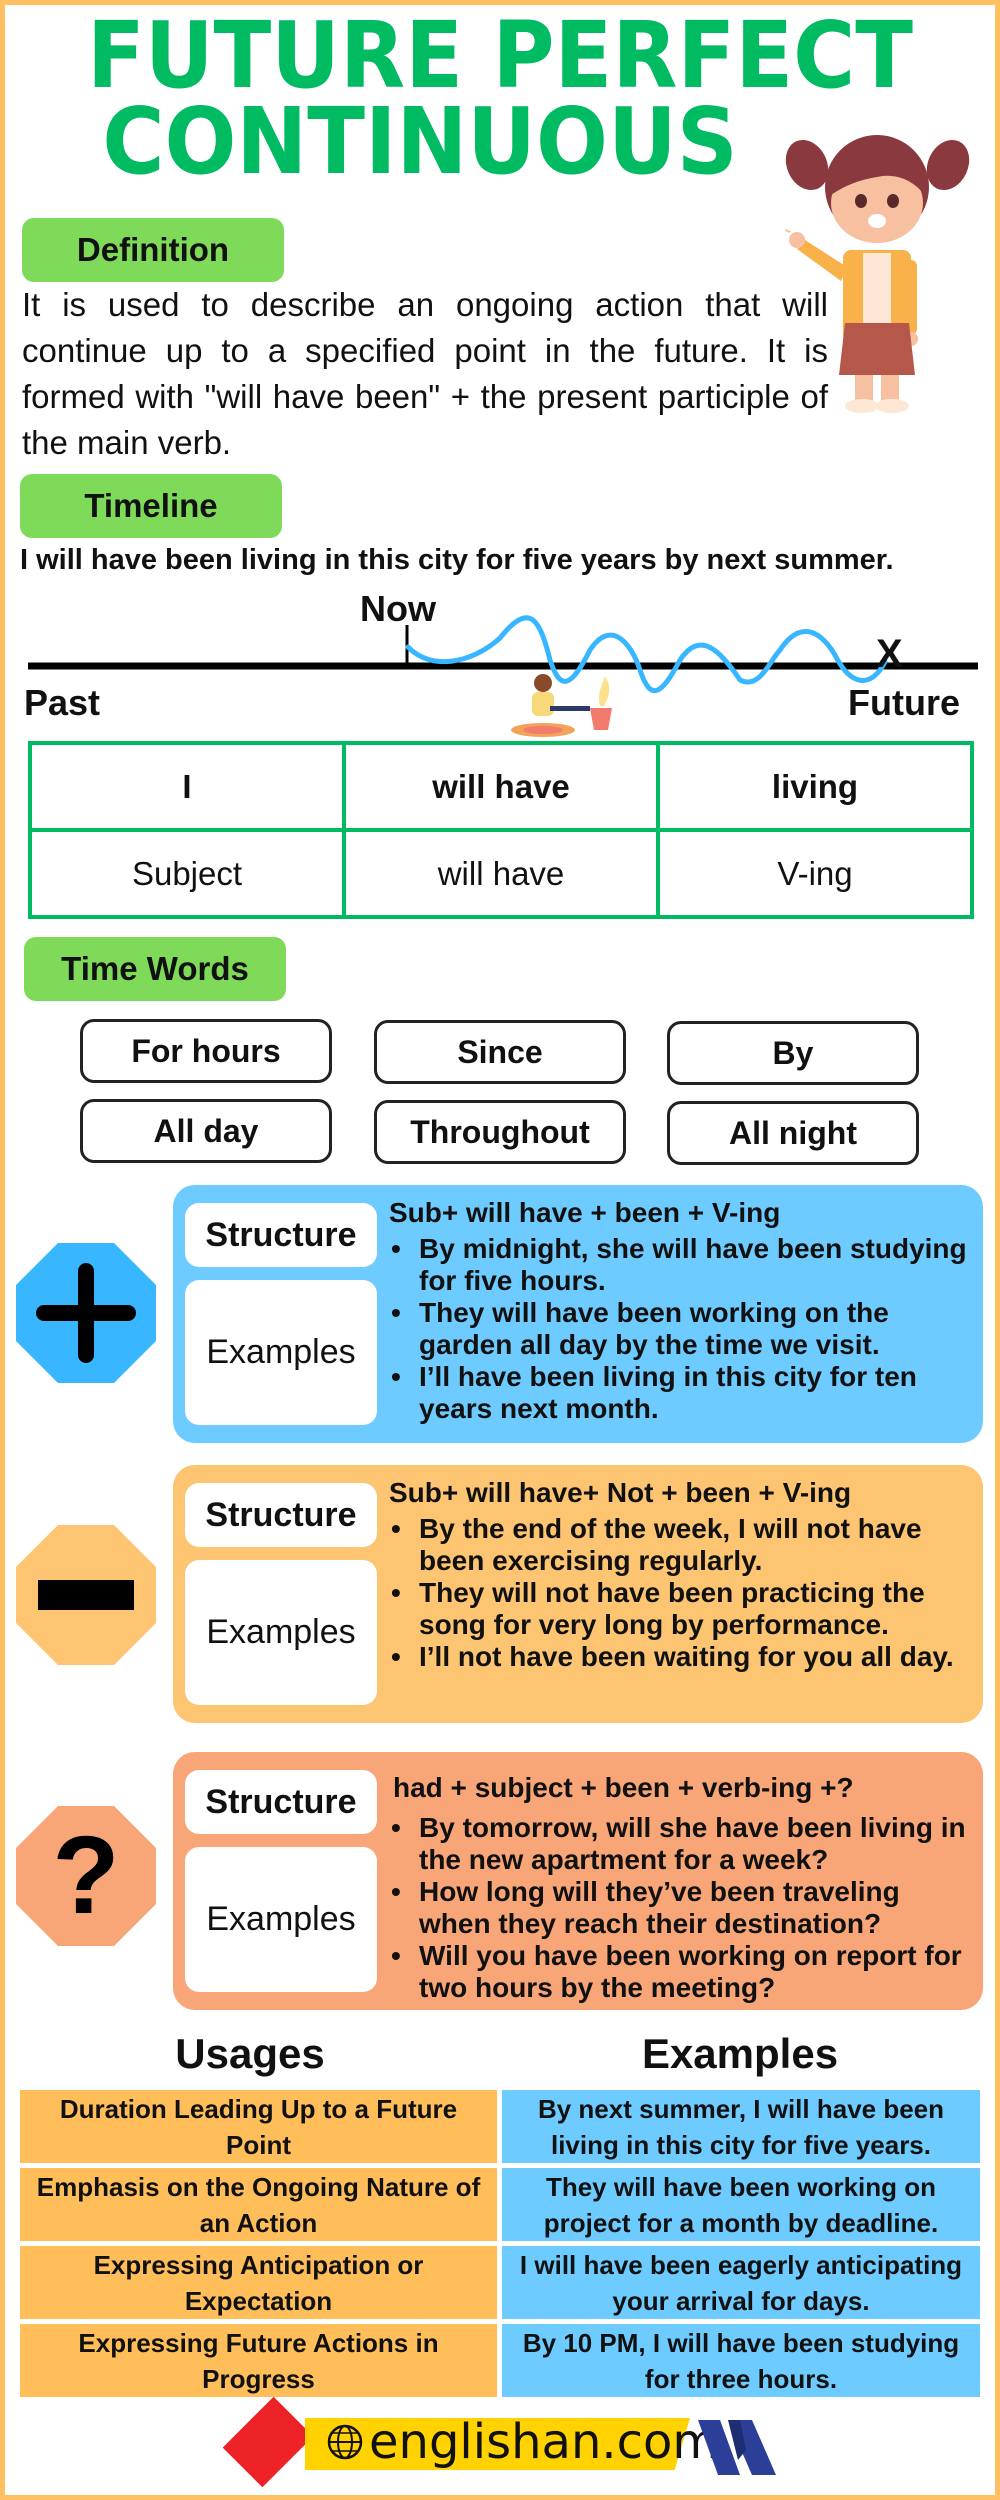  What do you see at coordinates (561, 705) in the screenshot?
I see `studying-woman-illustration` at bounding box center [561, 705].